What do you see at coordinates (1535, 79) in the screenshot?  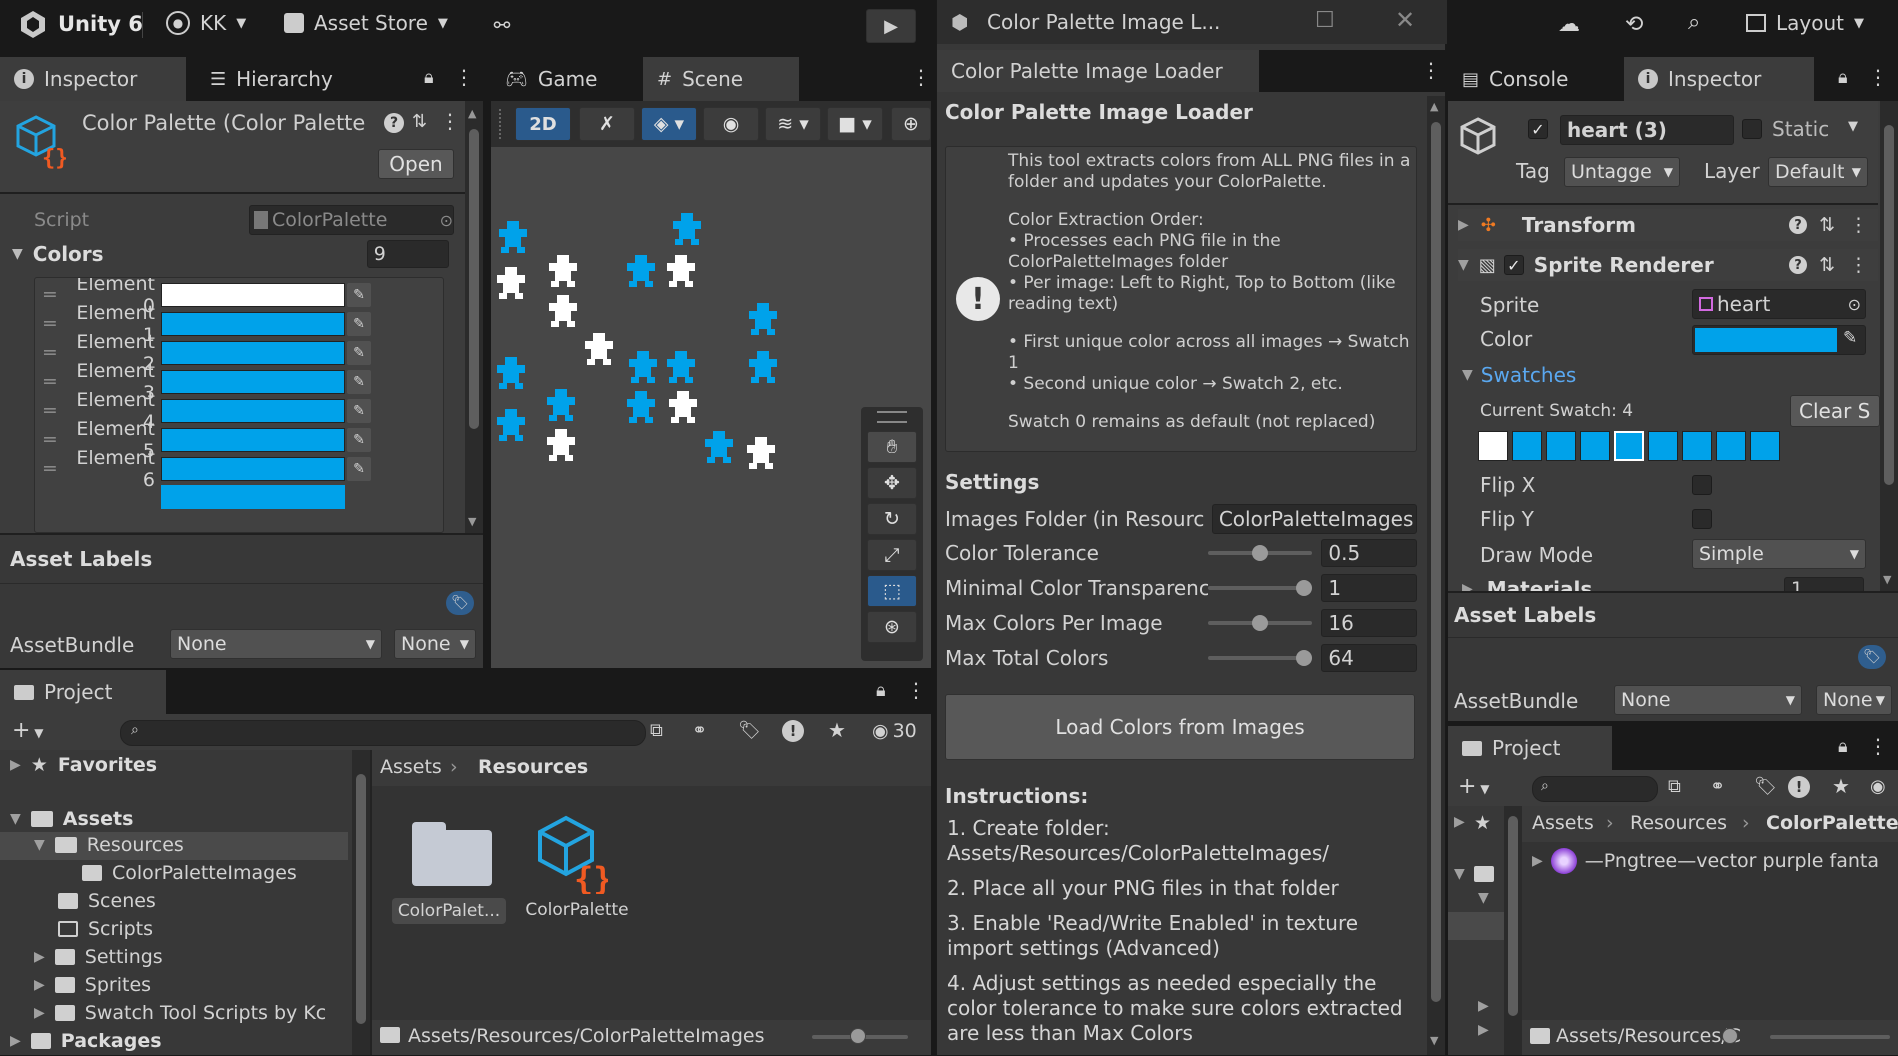 I see `tab-console: ▤ Console` at bounding box center [1535, 79].